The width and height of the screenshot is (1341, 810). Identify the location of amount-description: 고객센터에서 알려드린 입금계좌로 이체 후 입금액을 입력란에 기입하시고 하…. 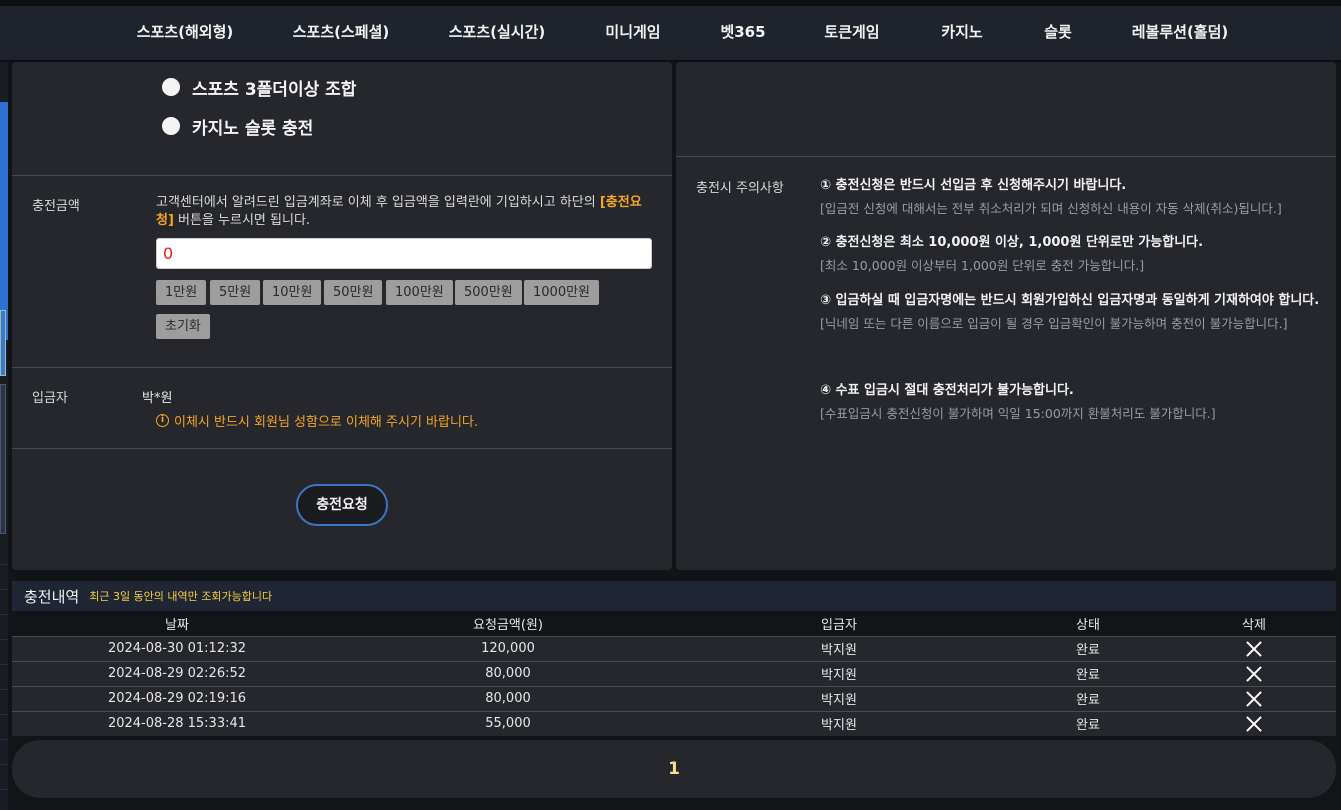
(406, 212).